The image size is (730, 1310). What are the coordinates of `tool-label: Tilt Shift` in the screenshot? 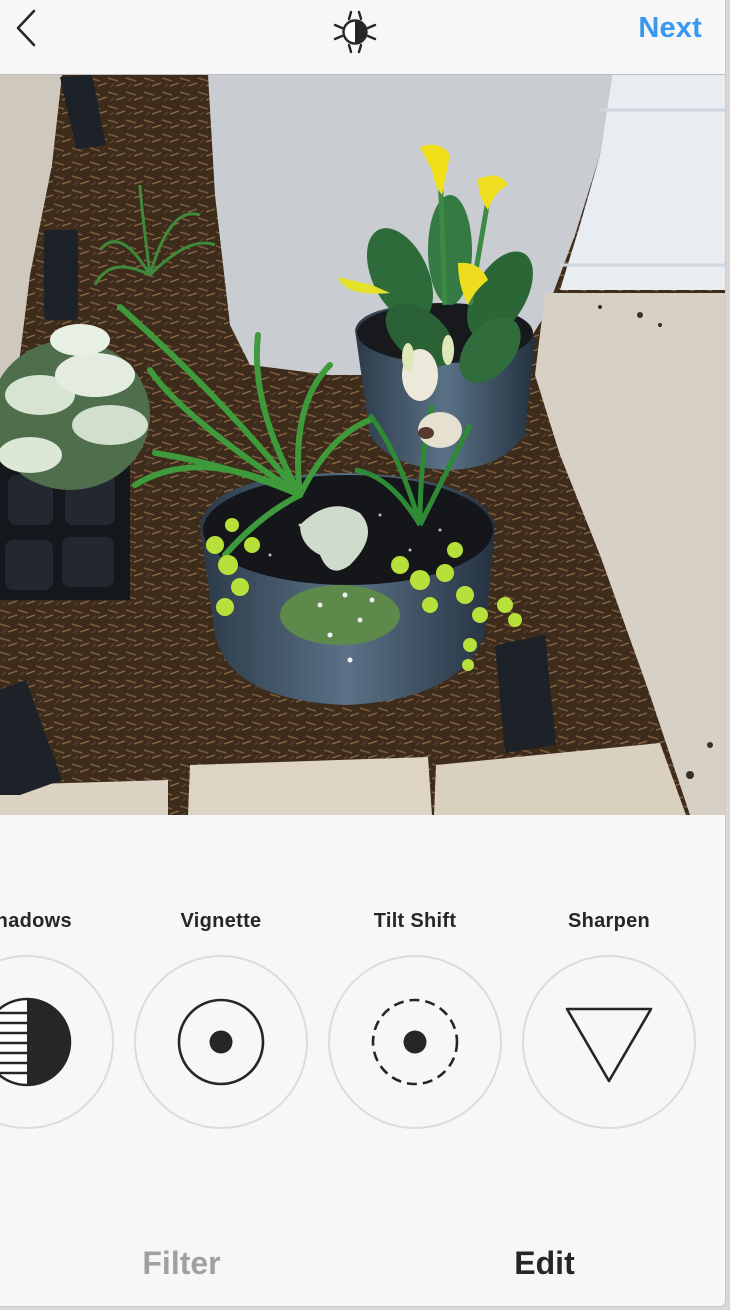 It's located at (415, 921).